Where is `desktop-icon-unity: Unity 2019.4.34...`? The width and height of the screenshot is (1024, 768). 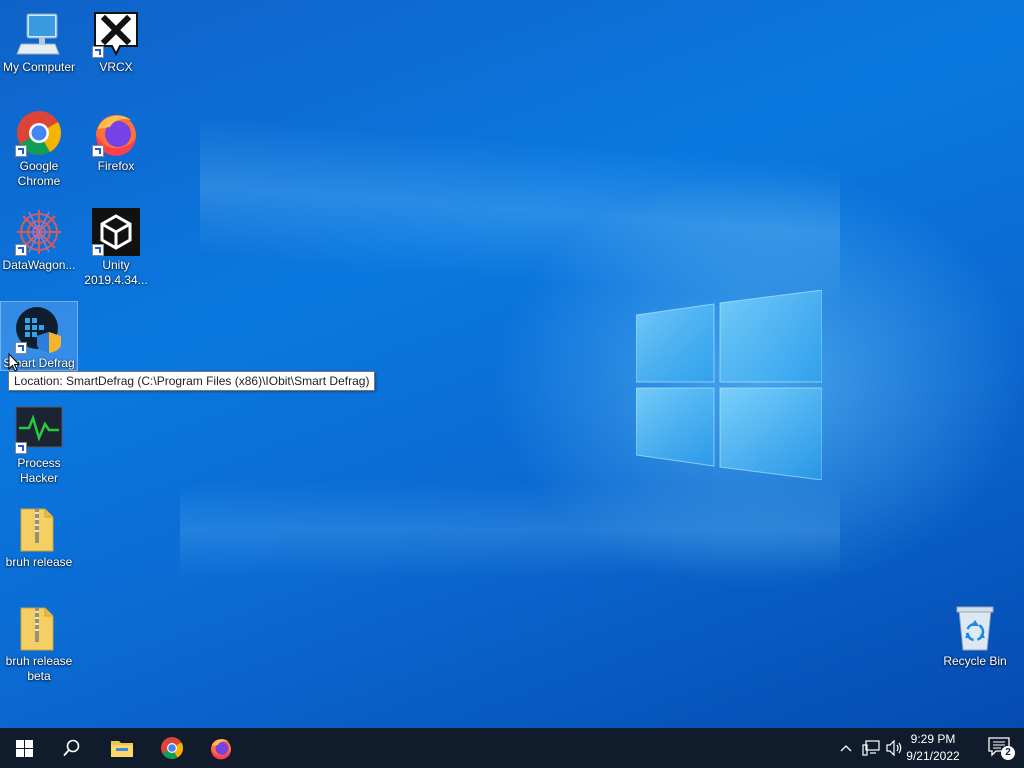
desktop-icon-unity: Unity 2019.4.34... is located at coordinates (116, 246).